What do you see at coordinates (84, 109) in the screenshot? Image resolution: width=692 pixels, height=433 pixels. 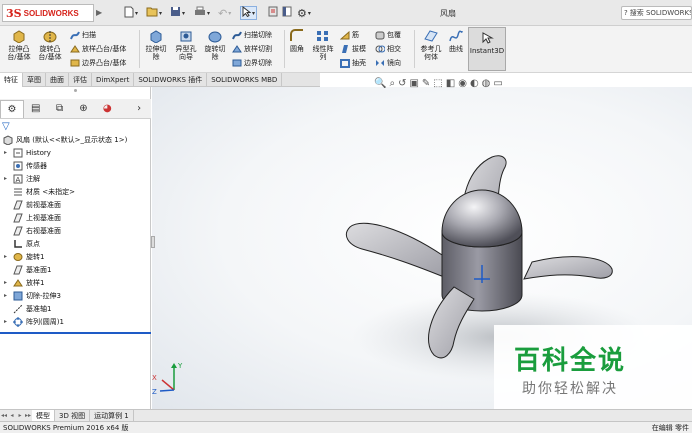 I see `dimxpert-manager-tab: ⊕` at bounding box center [84, 109].